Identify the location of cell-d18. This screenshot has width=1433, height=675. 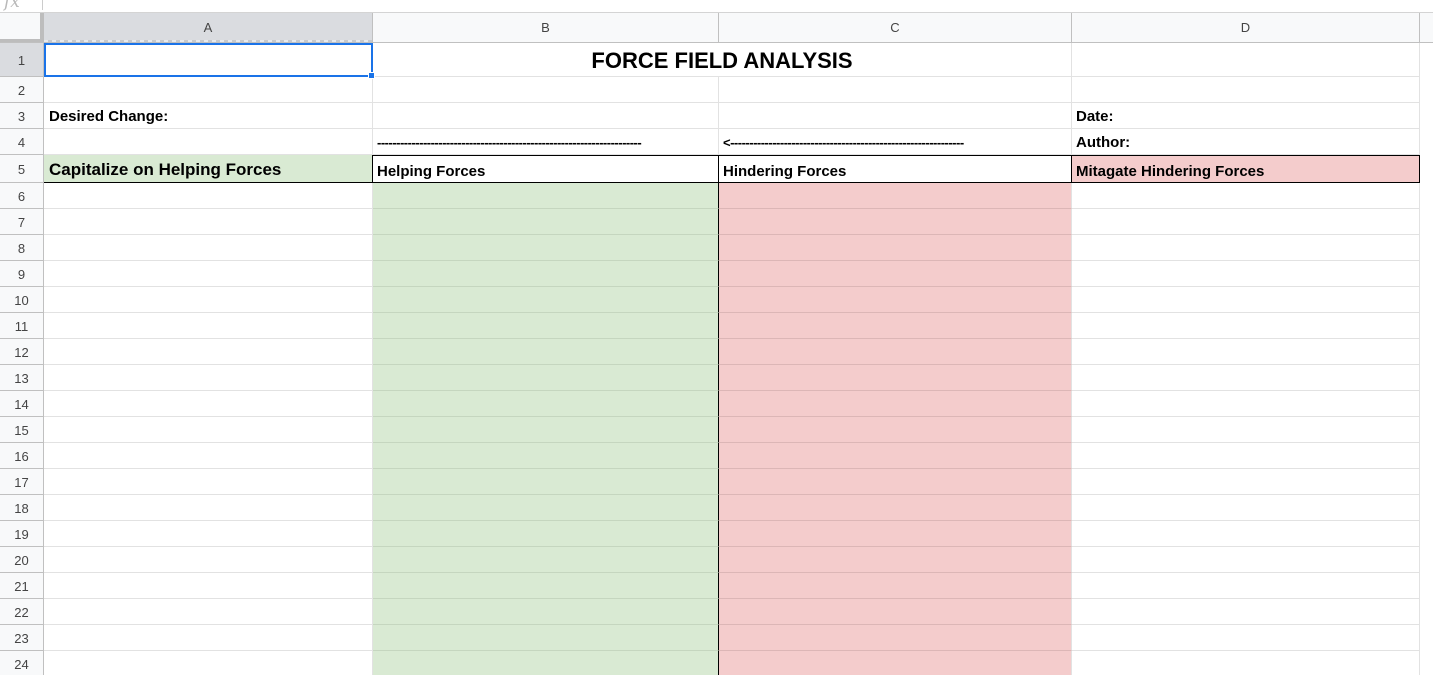
(1246, 508).